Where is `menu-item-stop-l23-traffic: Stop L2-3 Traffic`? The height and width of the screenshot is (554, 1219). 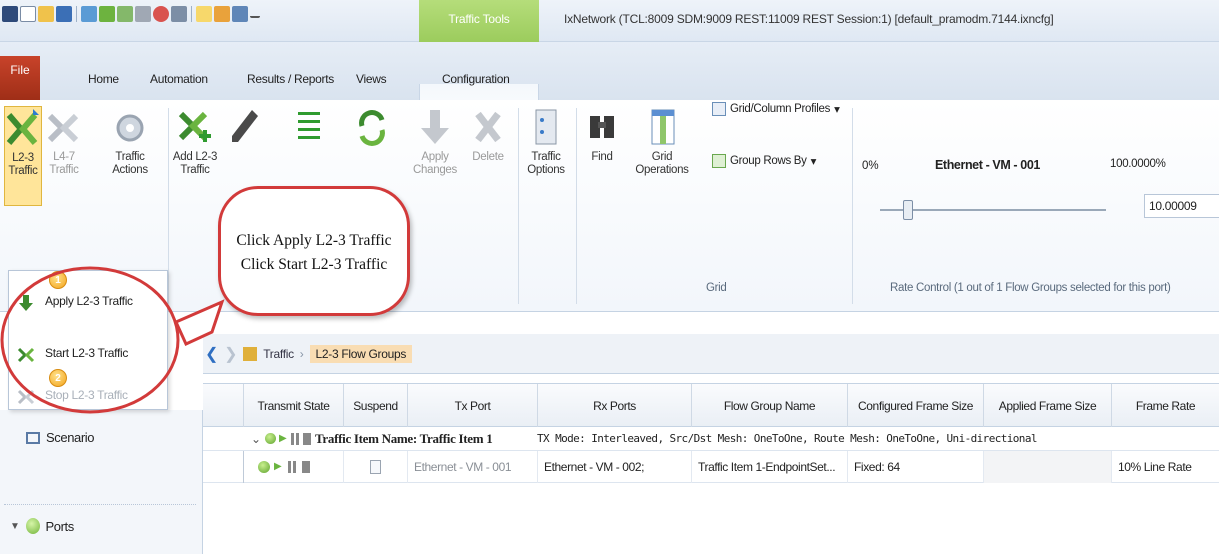
menu-item-stop-l23-traffic: Stop L2-3 Traffic is located at coordinates (88, 395).